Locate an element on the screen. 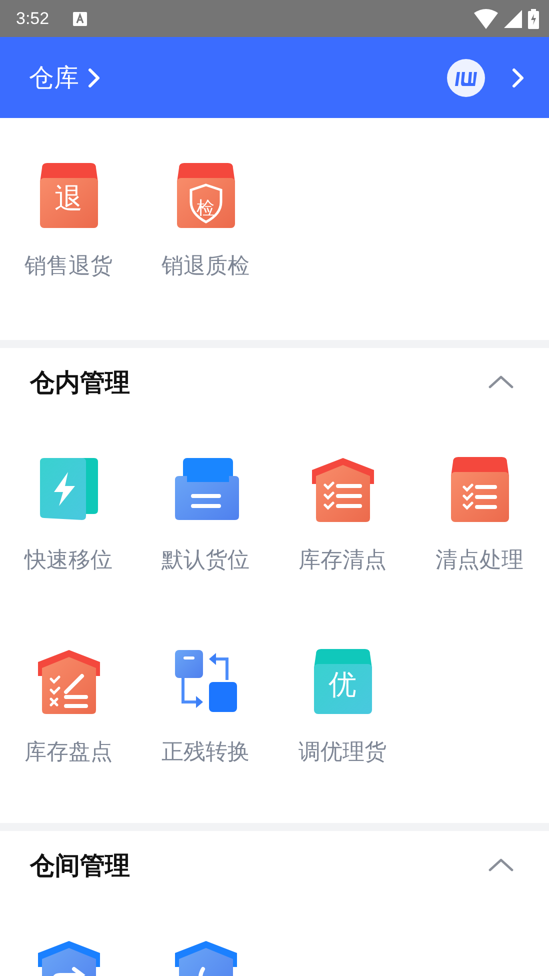  wifi-icon is located at coordinates (486, 18).